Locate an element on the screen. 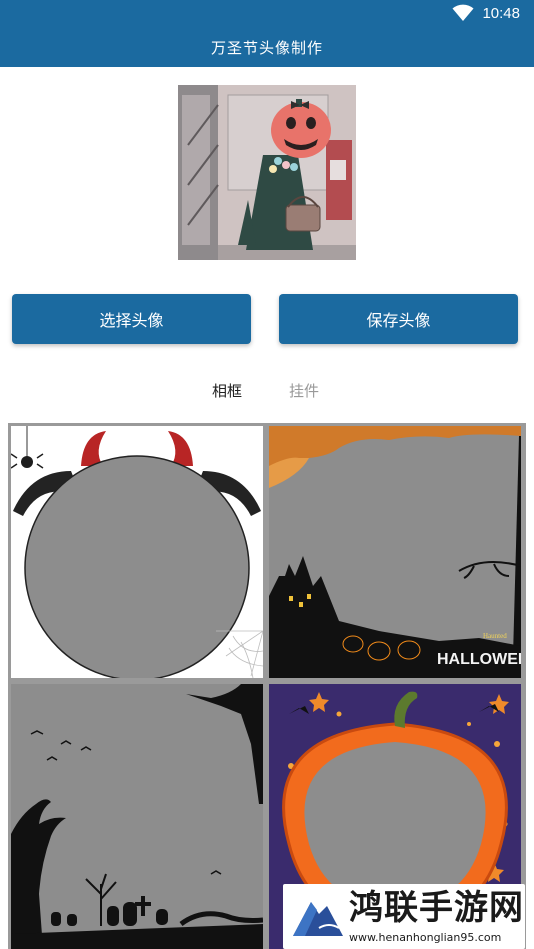 Image resolution: width=534 pixels, height=949 pixels. brand-logo-icon is located at coordinates (317, 916).